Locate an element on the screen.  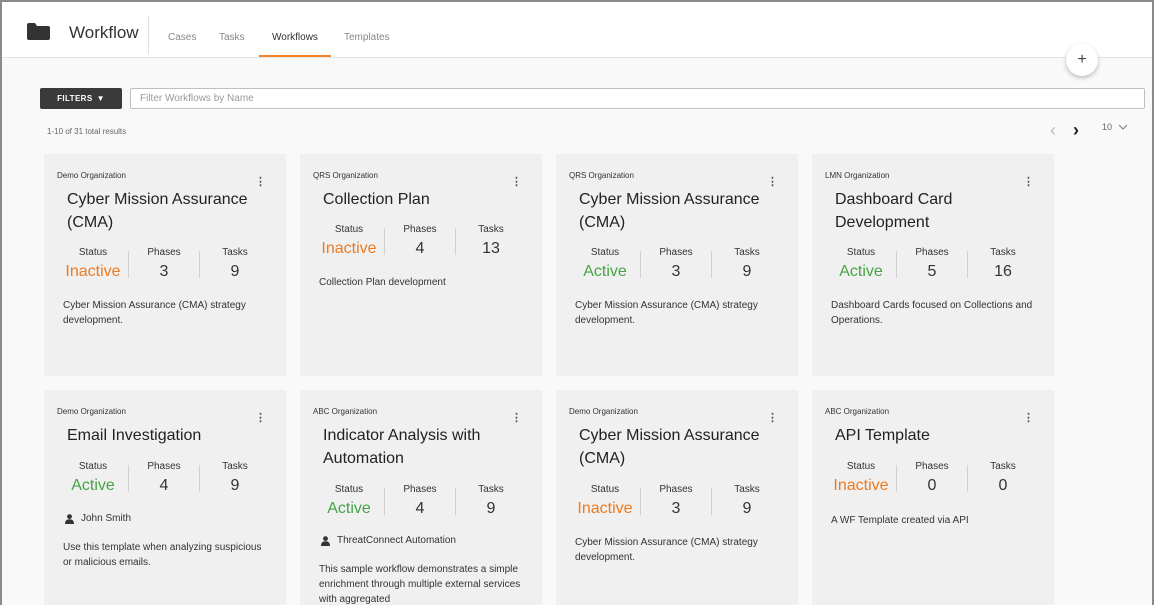
card-title: Email Investigation is located at coordinates (134, 435).